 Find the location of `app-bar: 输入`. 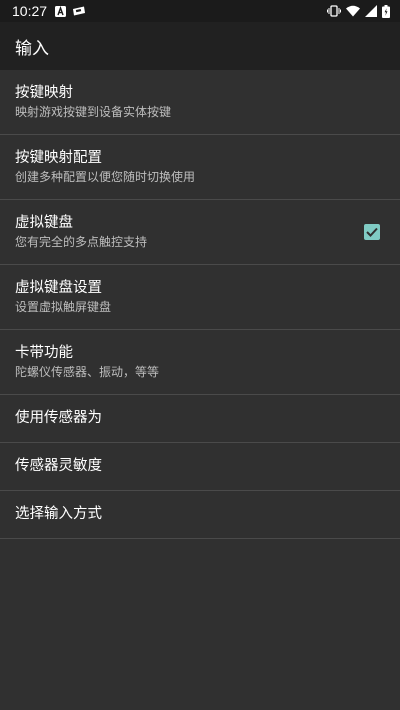

app-bar: 输入 is located at coordinates (200, 46).